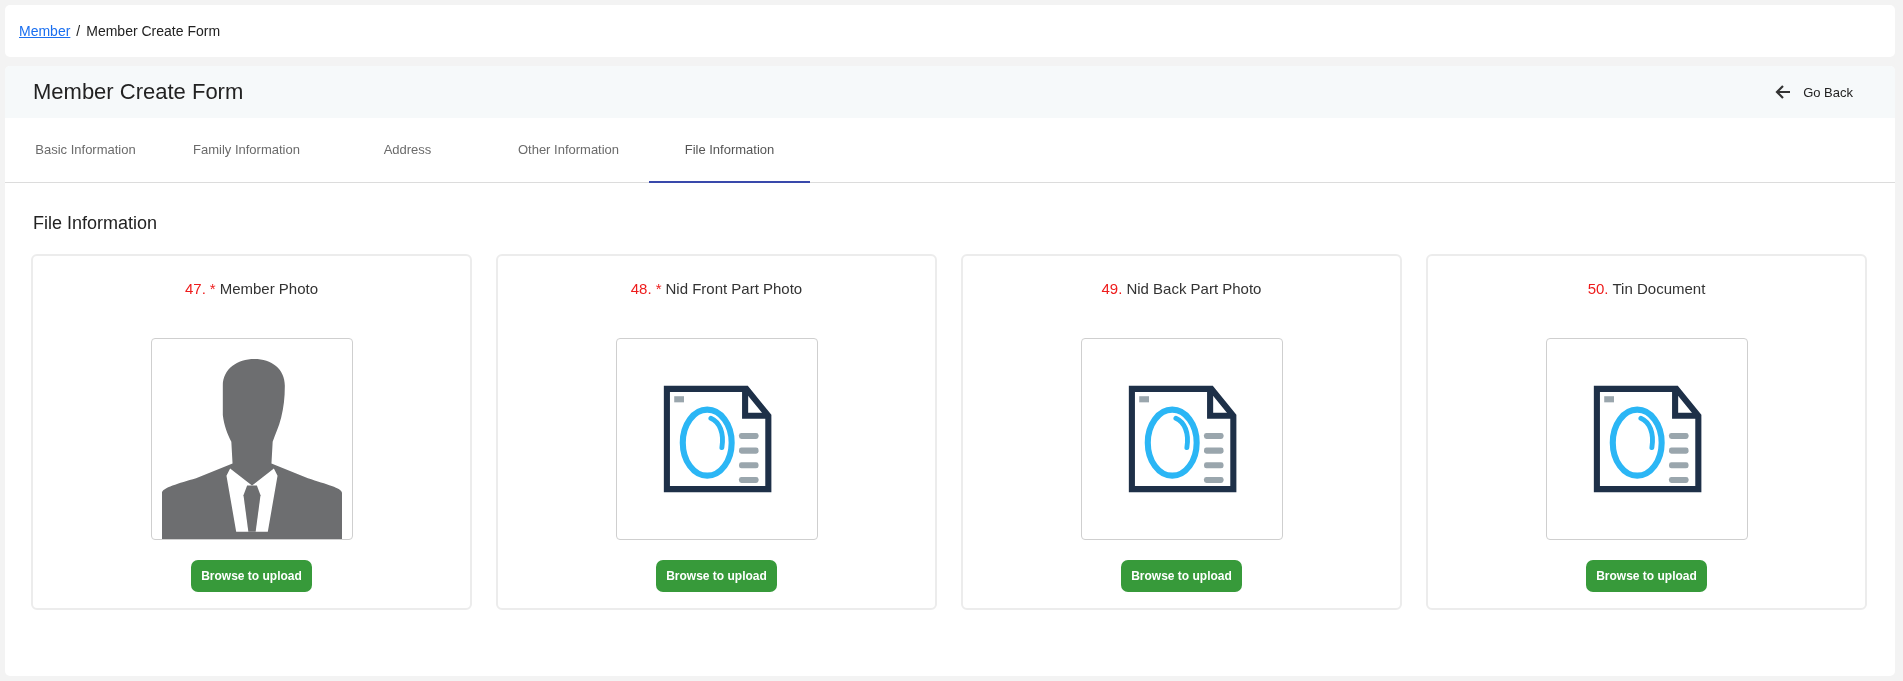 This screenshot has height=681, width=1903. Describe the element at coordinates (153, 31) in the screenshot. I see `breadcrumb-current: Member Create Form` at that location.